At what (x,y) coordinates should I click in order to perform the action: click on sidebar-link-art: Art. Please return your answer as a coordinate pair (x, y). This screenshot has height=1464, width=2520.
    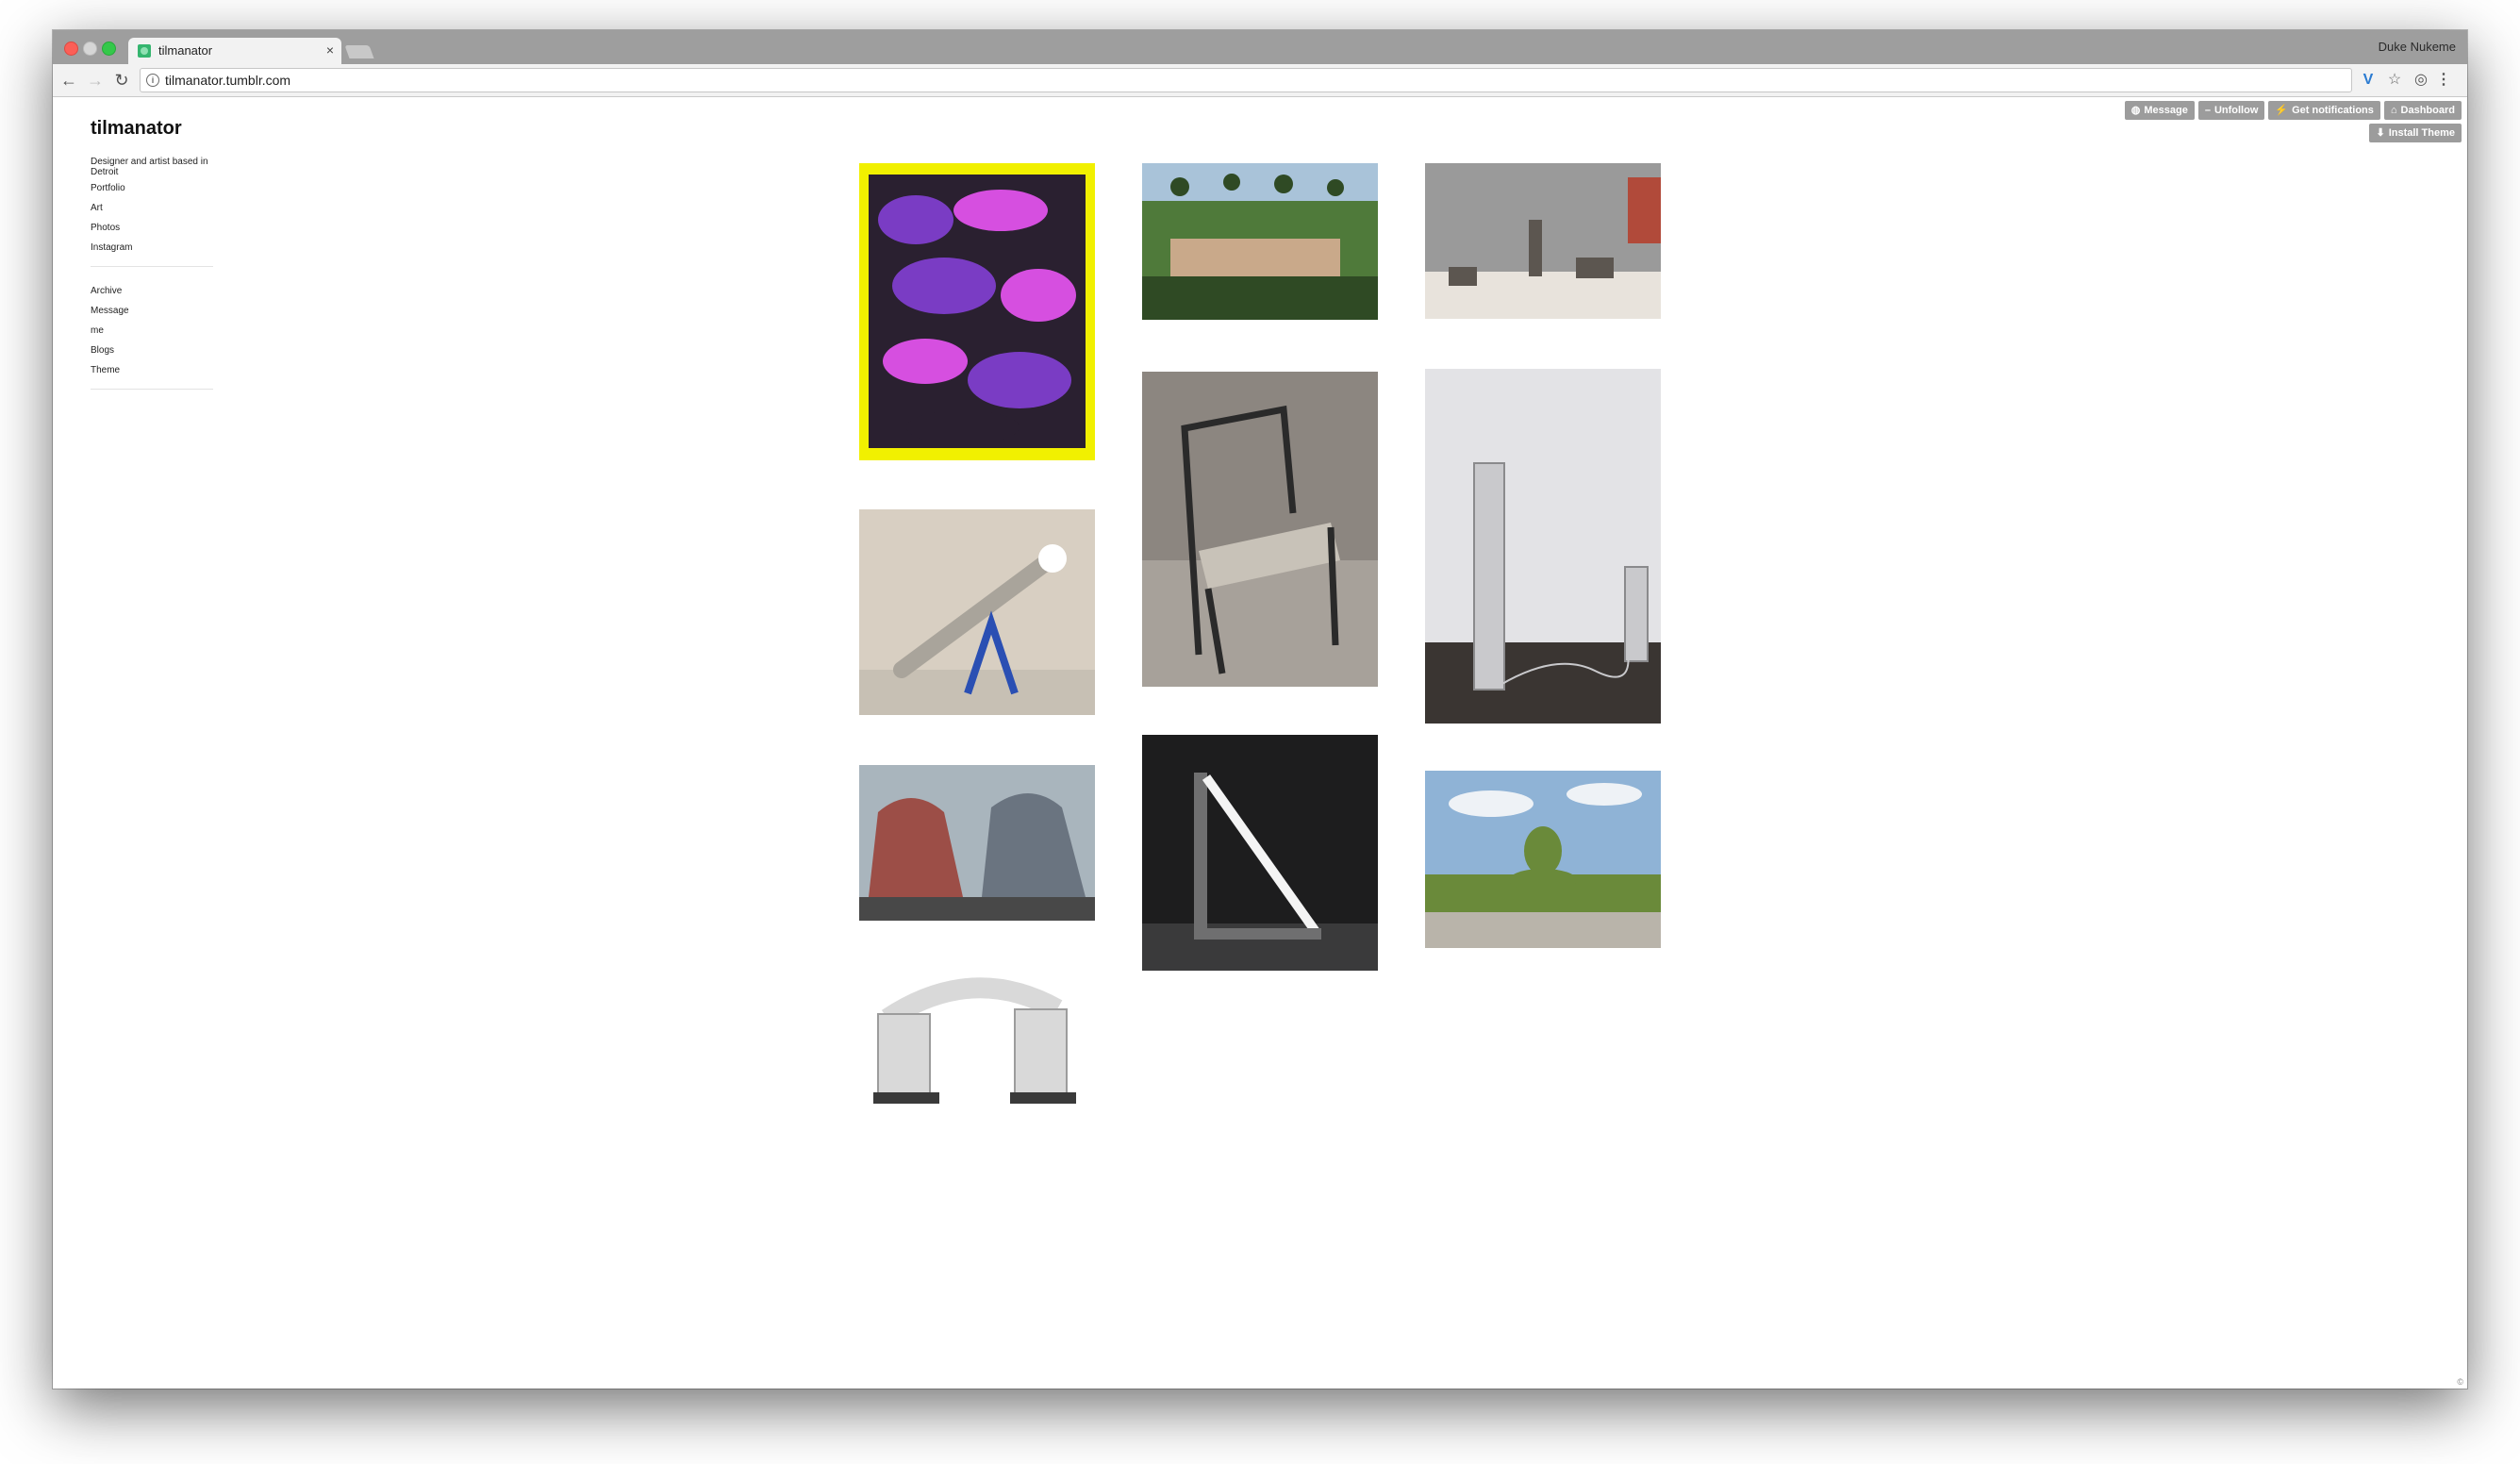
    Looking at the image, I should click on (152, 208).